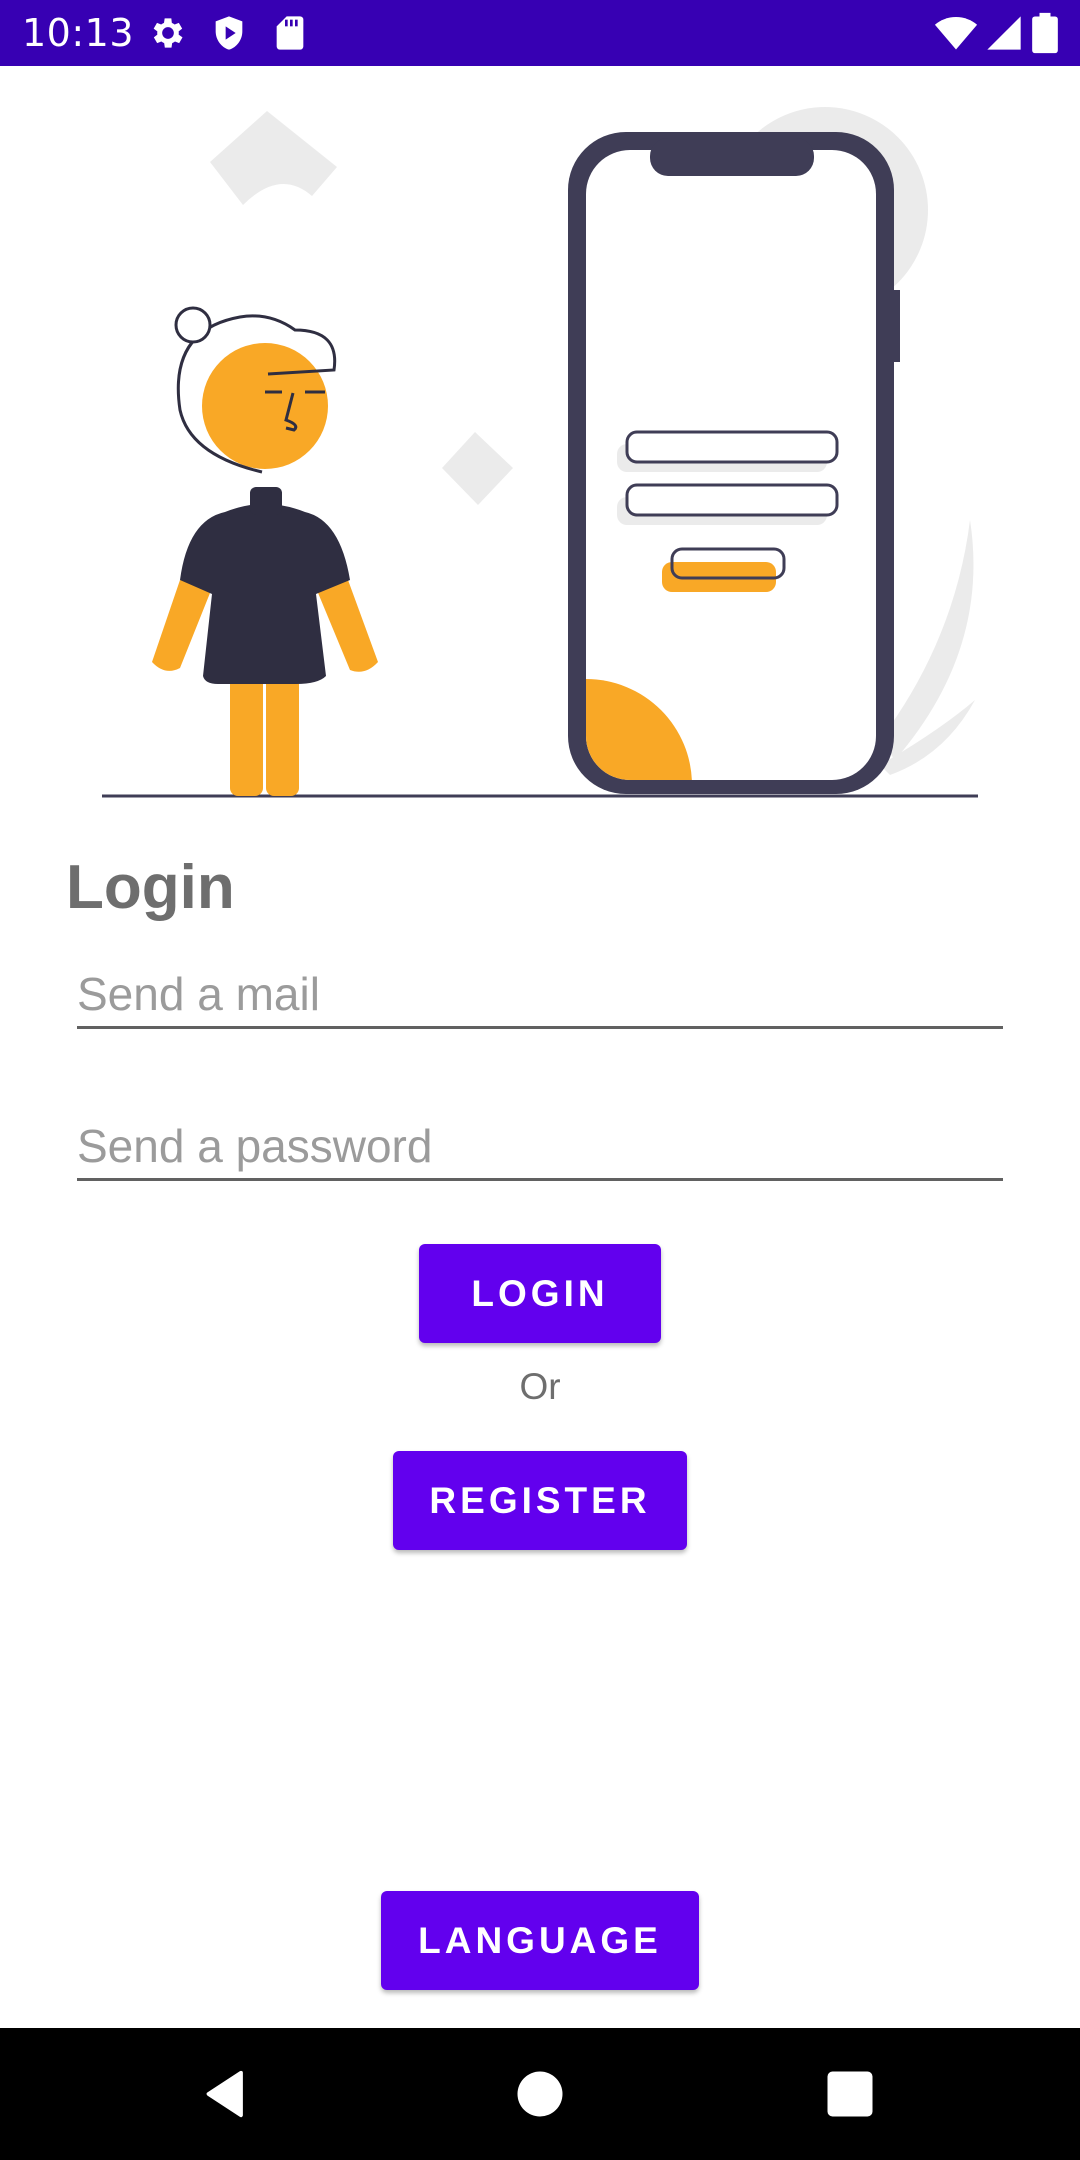  I want to click on register-button: REGISTER, so click(540, 1500).